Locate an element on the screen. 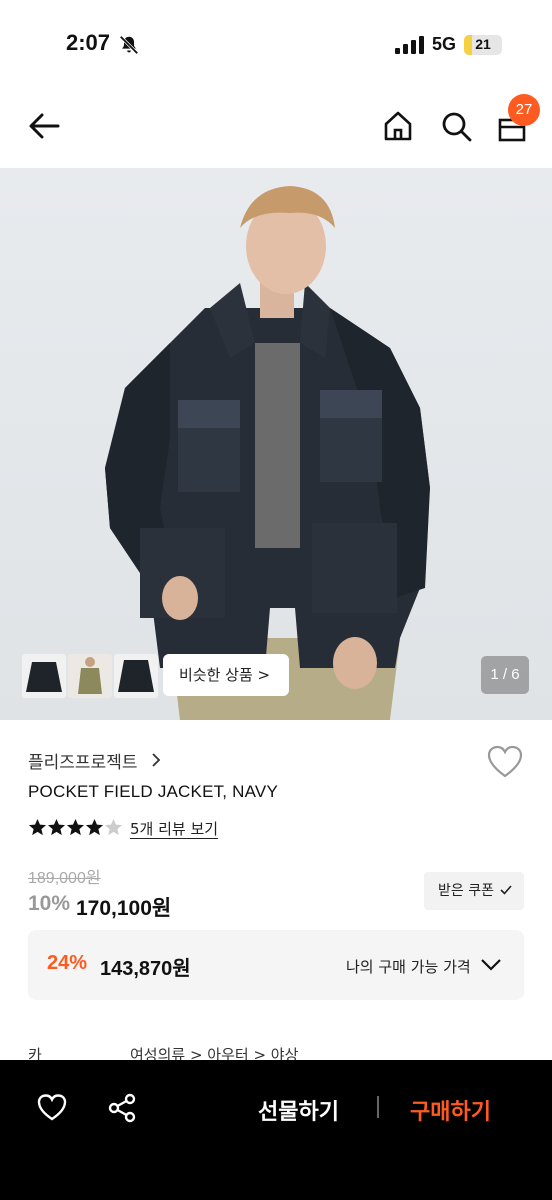 The width and height of the screenshot is (552, 1200). thumbnail-navy-jacket-back is located at coordinates (136, 676).